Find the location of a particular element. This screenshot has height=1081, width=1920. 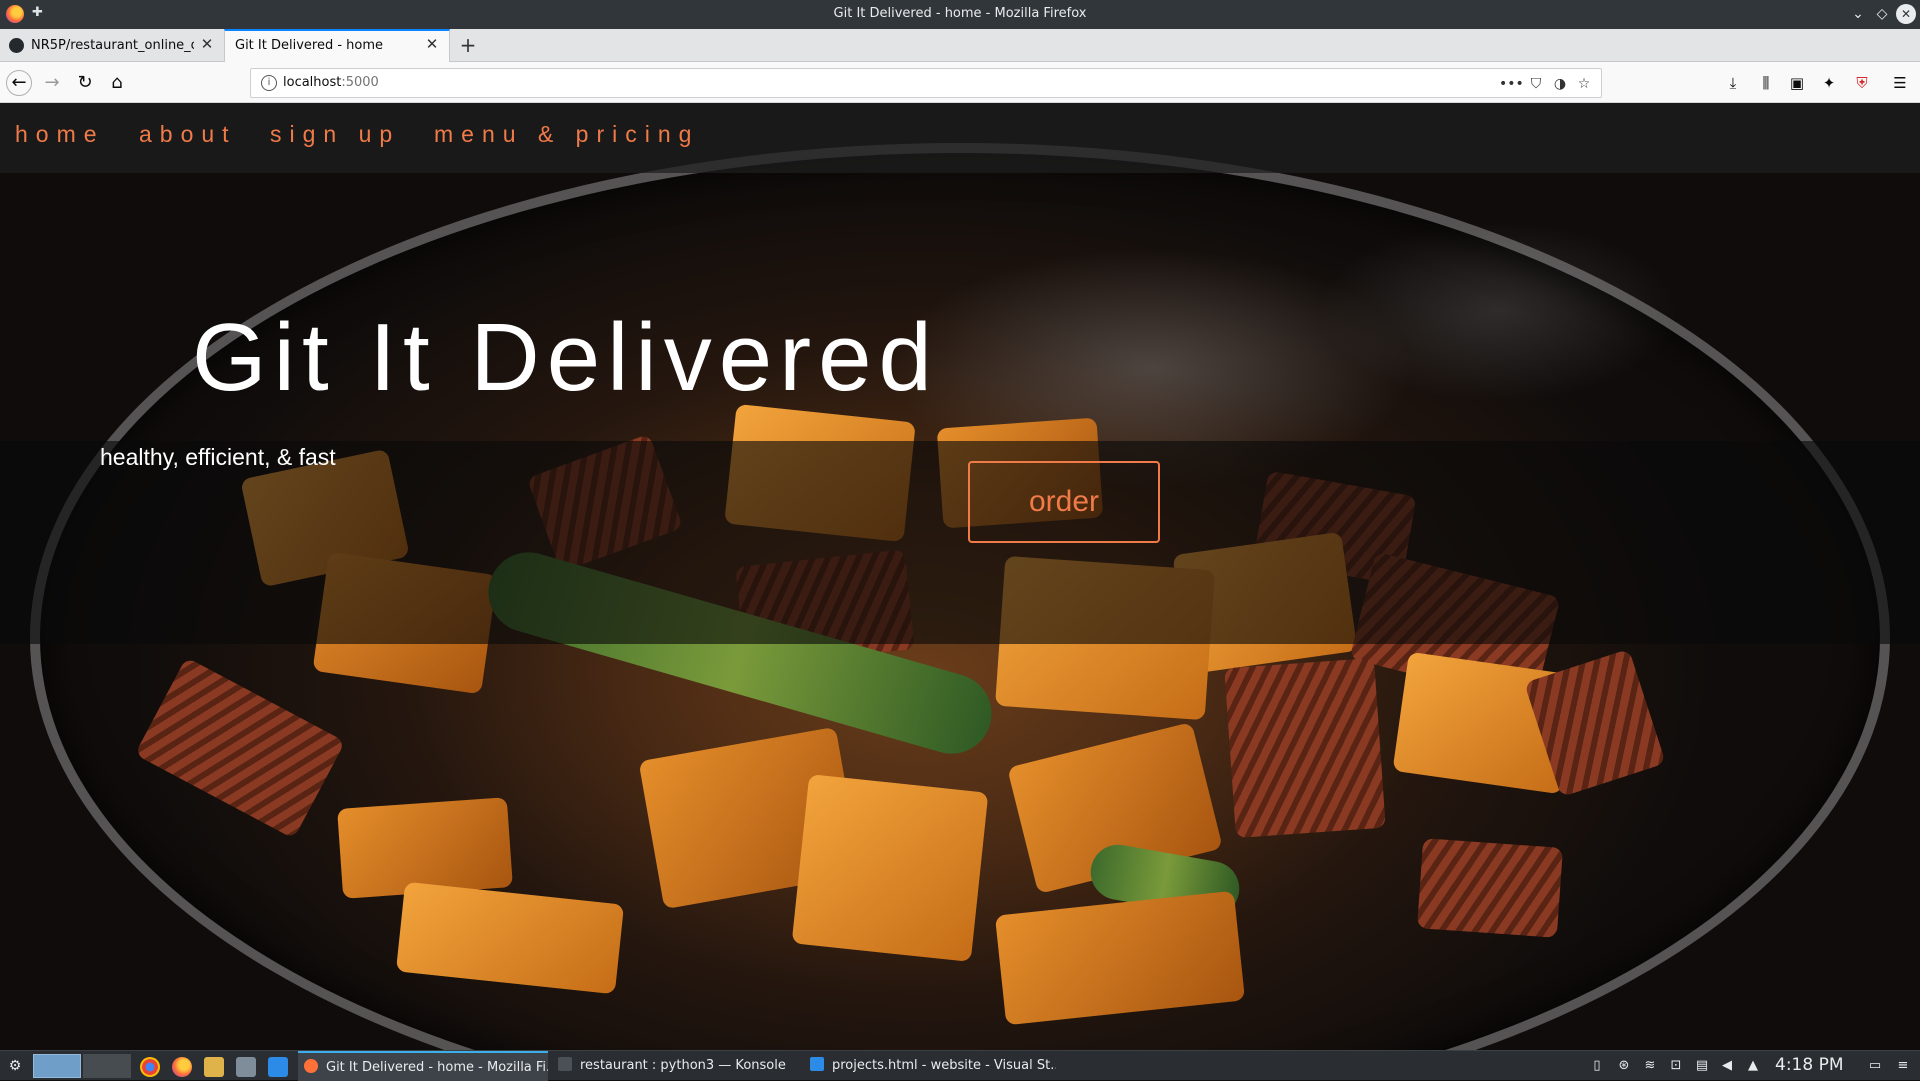

nav-link-about: about is located at coordinates (188, 134).